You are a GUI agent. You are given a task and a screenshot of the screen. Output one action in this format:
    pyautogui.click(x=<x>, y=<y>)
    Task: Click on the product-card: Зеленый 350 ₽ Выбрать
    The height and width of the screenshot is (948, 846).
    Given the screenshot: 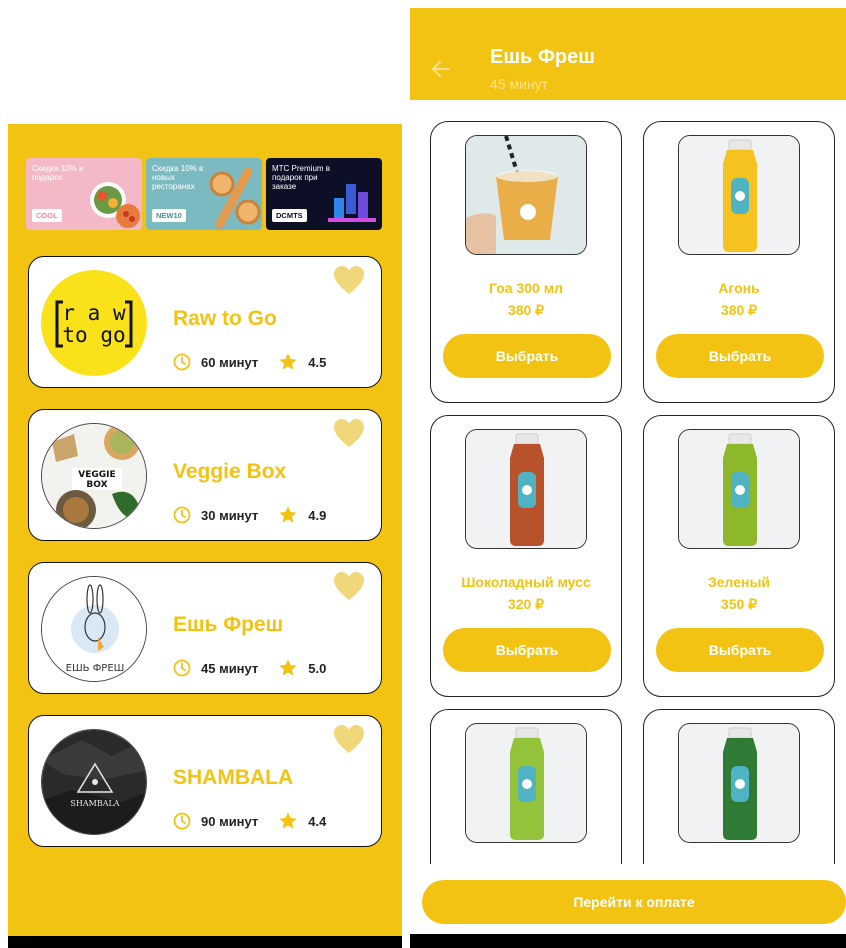 What is the action you would take?
    pyautogui.click(x=739, y=556)
    